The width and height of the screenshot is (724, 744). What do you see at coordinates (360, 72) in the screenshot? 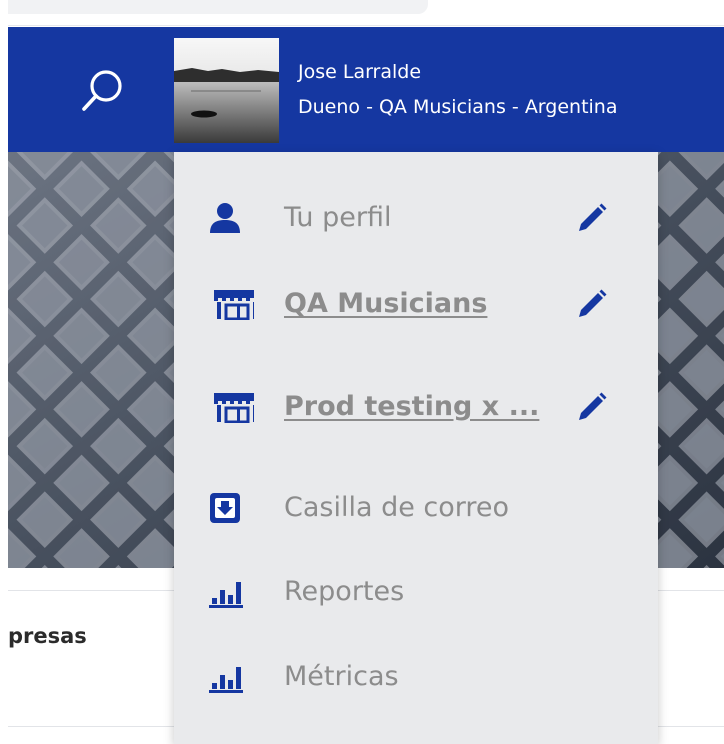
I see `user-name: Jose Larralde` at bounding box center [360, 72].